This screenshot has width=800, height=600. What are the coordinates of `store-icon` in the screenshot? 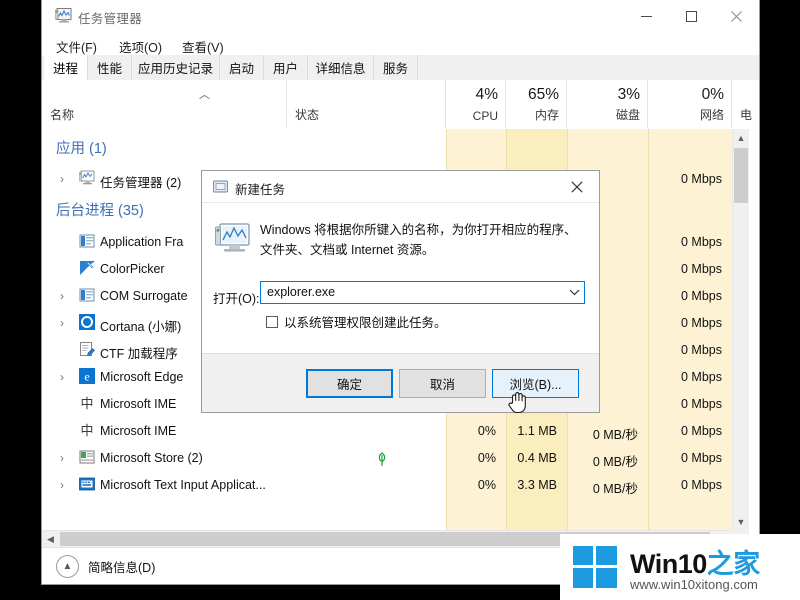 It's located at (87, 457).